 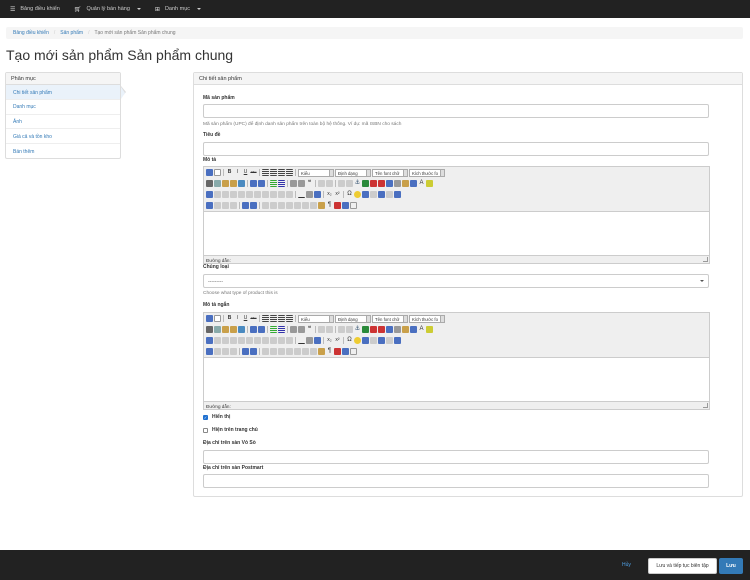 What do you see at coordinates (313, 205) in the screenshot?
I see `visual-chars-icon` at bounding box center [313, 205].